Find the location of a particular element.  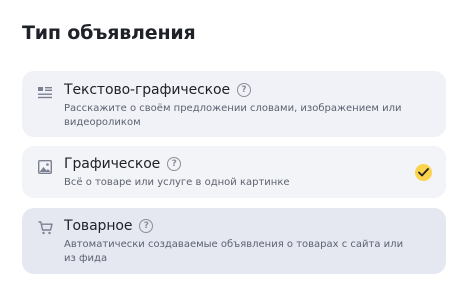

image-icon is located at coordinates (45, 167).